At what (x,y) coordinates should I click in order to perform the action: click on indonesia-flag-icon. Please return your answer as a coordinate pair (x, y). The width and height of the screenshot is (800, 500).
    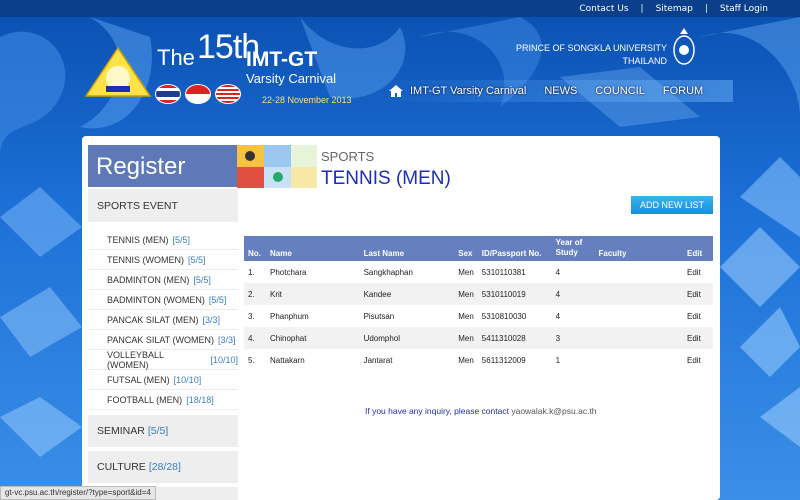
    Looking at the image, I should click on (198, 94).